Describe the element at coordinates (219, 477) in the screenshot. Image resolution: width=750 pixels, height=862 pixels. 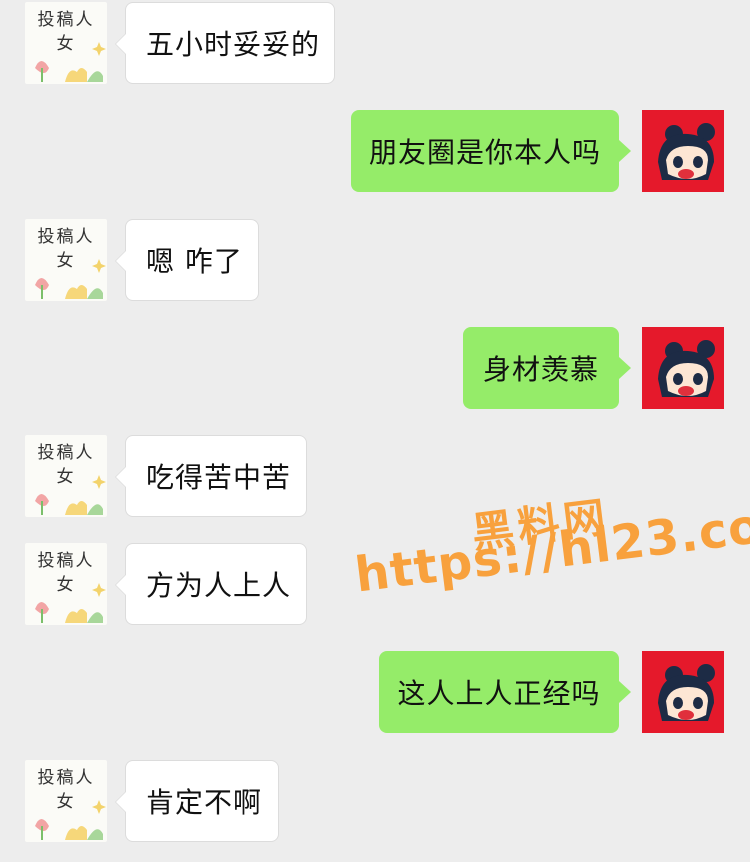
I see `message-text: 吃得苦中苦` at that location.